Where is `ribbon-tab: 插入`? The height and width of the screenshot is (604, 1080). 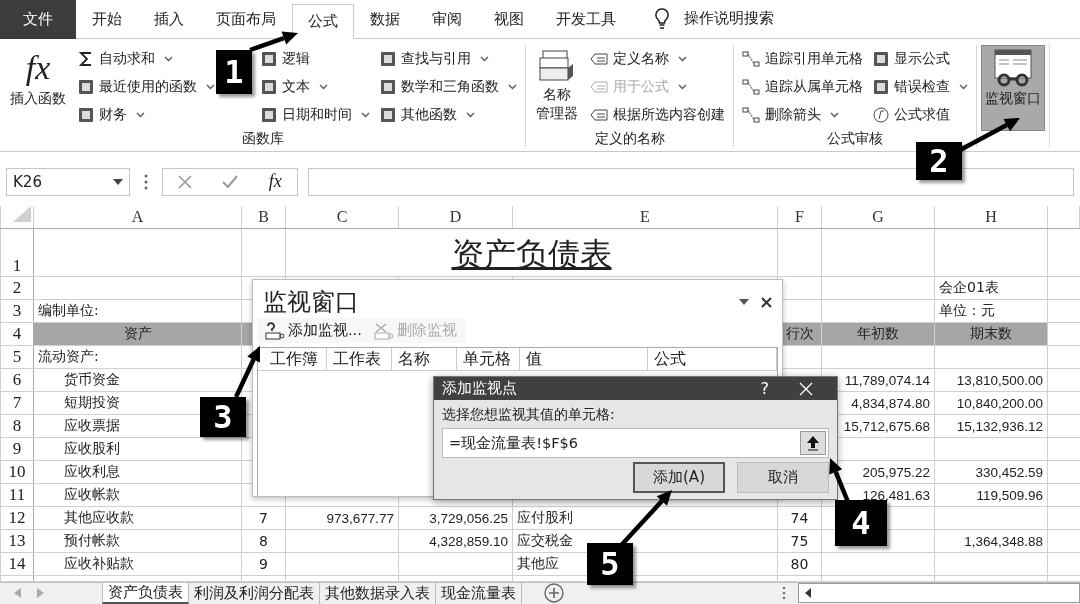
ribbon-tab: 插入 is located at coordinates (169, 19).